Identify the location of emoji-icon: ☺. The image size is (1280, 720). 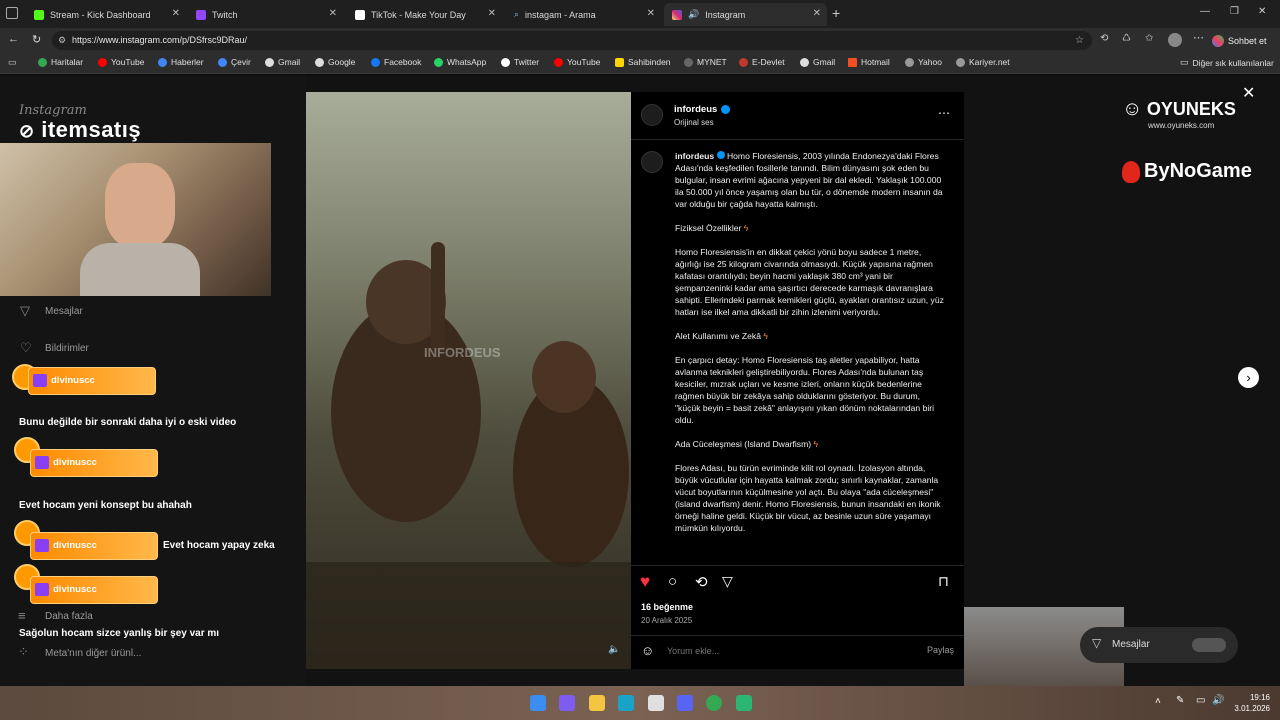
(647, 650).